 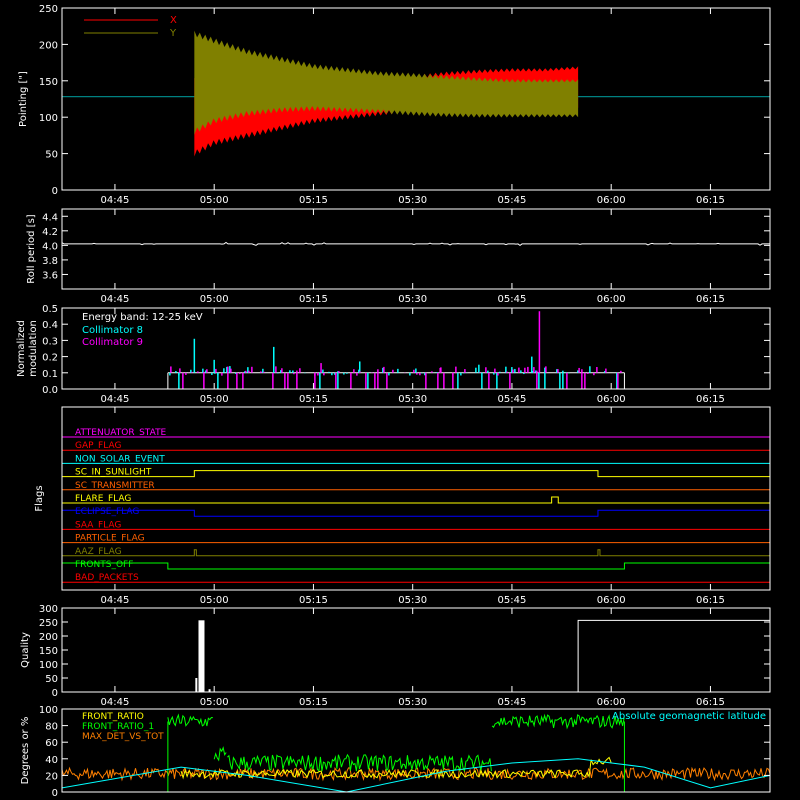 I want to click on y-axis-label: Pointing ["], so click(x=23, y=99).